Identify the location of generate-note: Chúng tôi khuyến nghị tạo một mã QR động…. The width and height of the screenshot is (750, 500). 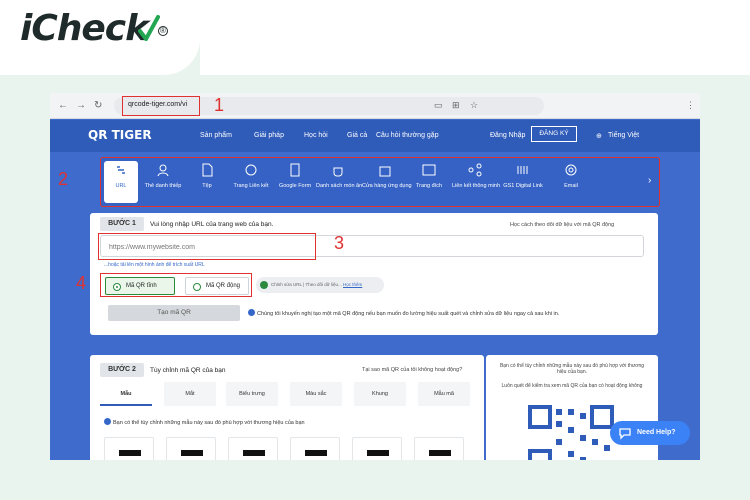
(408, 314).